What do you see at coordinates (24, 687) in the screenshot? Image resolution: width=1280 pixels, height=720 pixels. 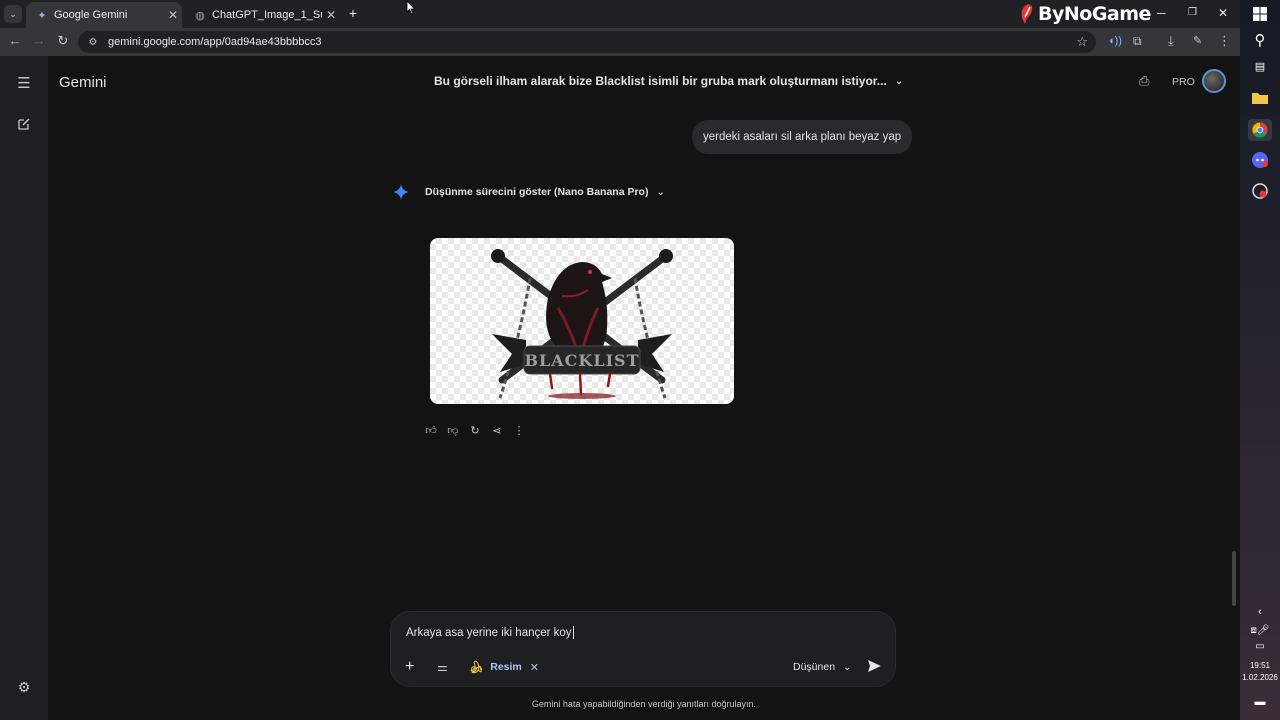 I see `settings-gear-icon: ⚙` at bounding box center [24, 687].